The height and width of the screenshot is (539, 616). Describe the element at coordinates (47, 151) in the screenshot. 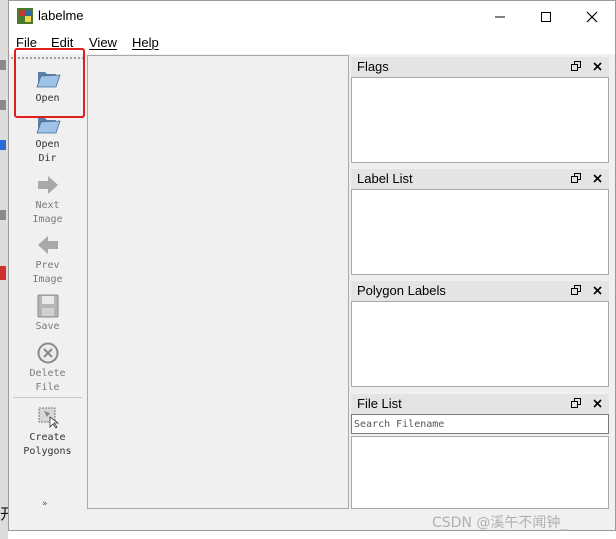

I see `open-dir-label: Open Dir` at that location.